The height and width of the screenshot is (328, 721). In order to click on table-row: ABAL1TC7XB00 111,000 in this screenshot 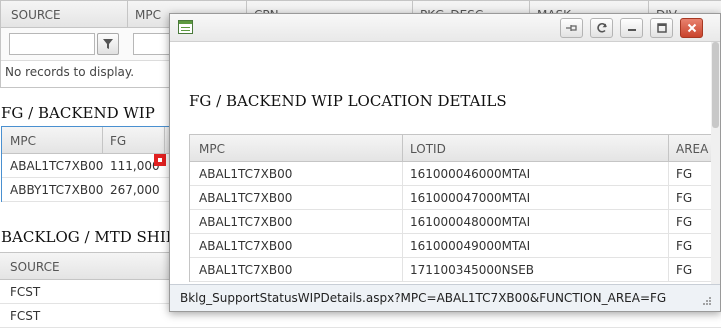, I will do `click(85, 166)`.